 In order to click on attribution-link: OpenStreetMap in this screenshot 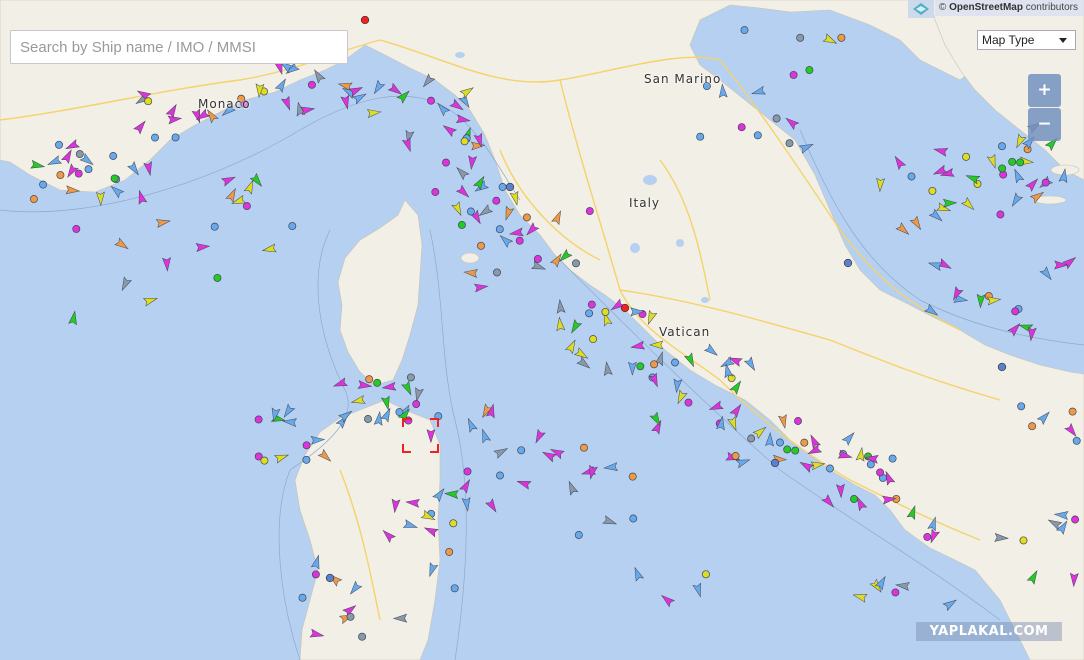, I will do `click(986, 7)`.